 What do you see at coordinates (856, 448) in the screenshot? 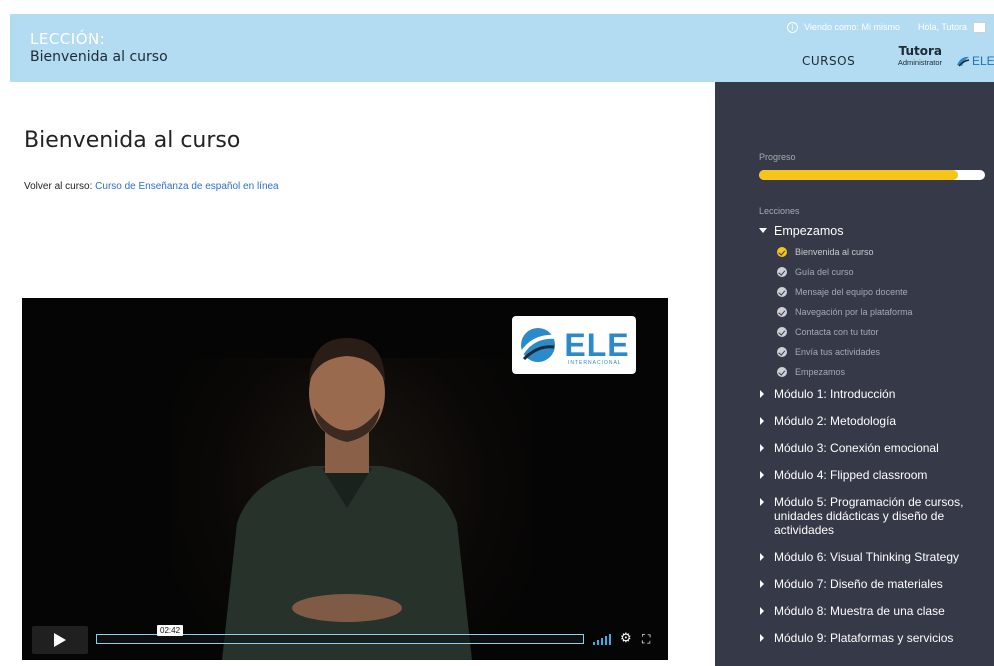
I see `module-label: Módulo 3: Conexión emocional` at bounding box center [856, 448].